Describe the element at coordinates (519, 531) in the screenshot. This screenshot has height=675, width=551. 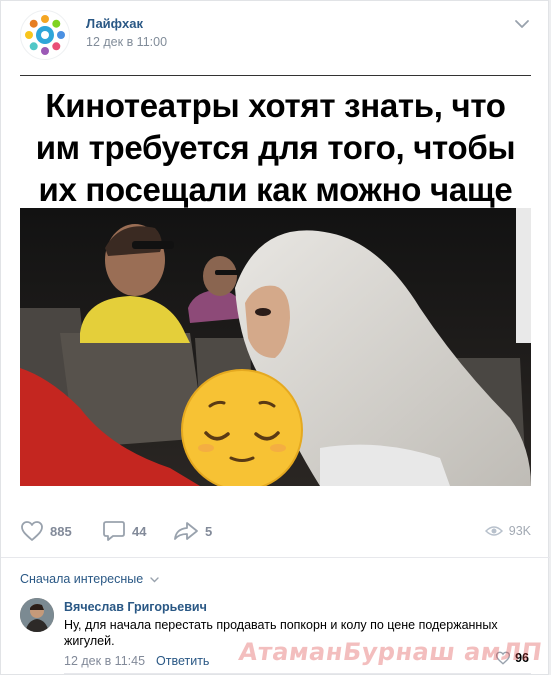
I see `views-count: 93K` at that location.